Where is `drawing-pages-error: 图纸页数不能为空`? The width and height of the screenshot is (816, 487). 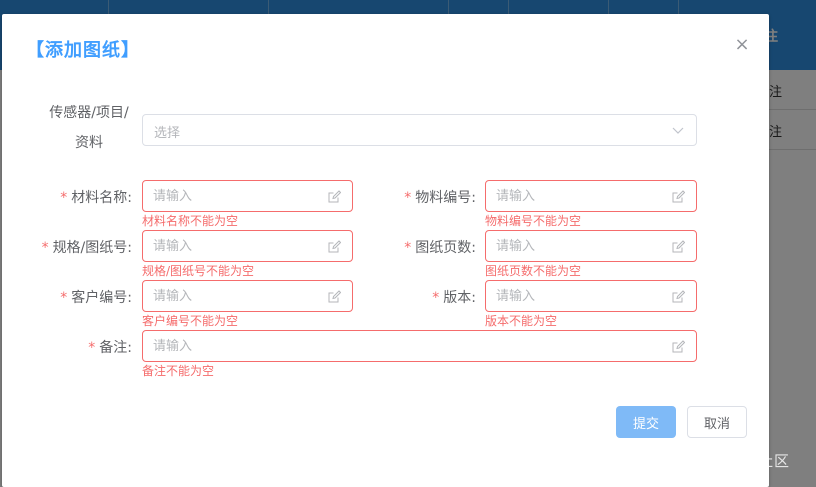
drawing-pages-error: 图纸页数不能为空 is located at coordinates (533, 271).